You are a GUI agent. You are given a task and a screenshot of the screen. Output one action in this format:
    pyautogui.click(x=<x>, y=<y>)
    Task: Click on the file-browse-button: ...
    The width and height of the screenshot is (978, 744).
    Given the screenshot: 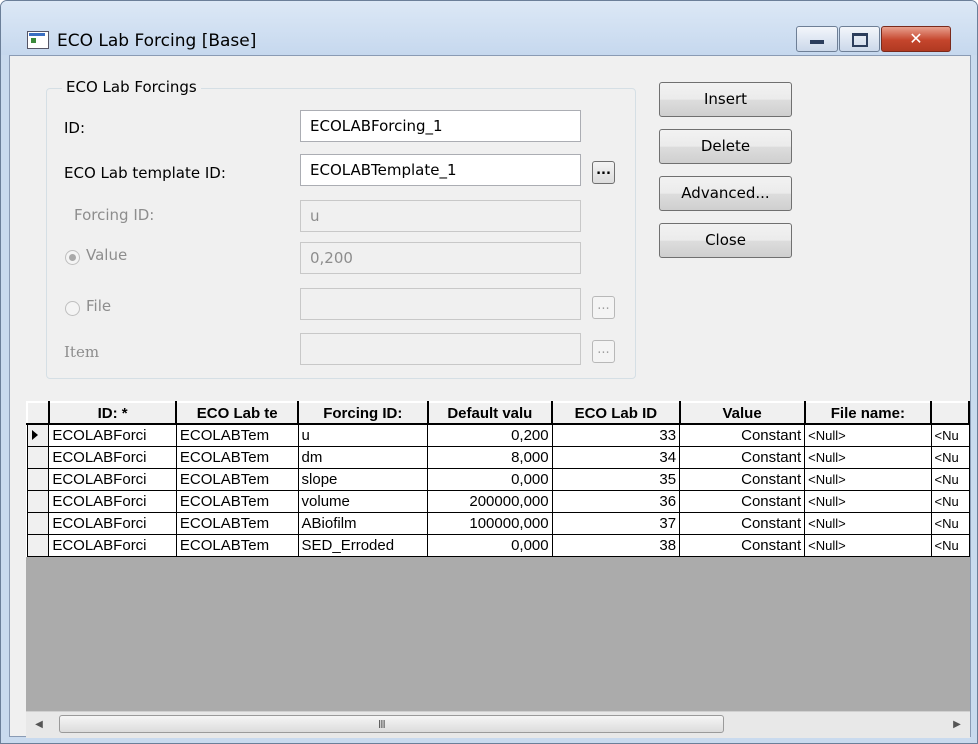 What is the action you would take?
    pyautogui.click(x=603, y=307)
    